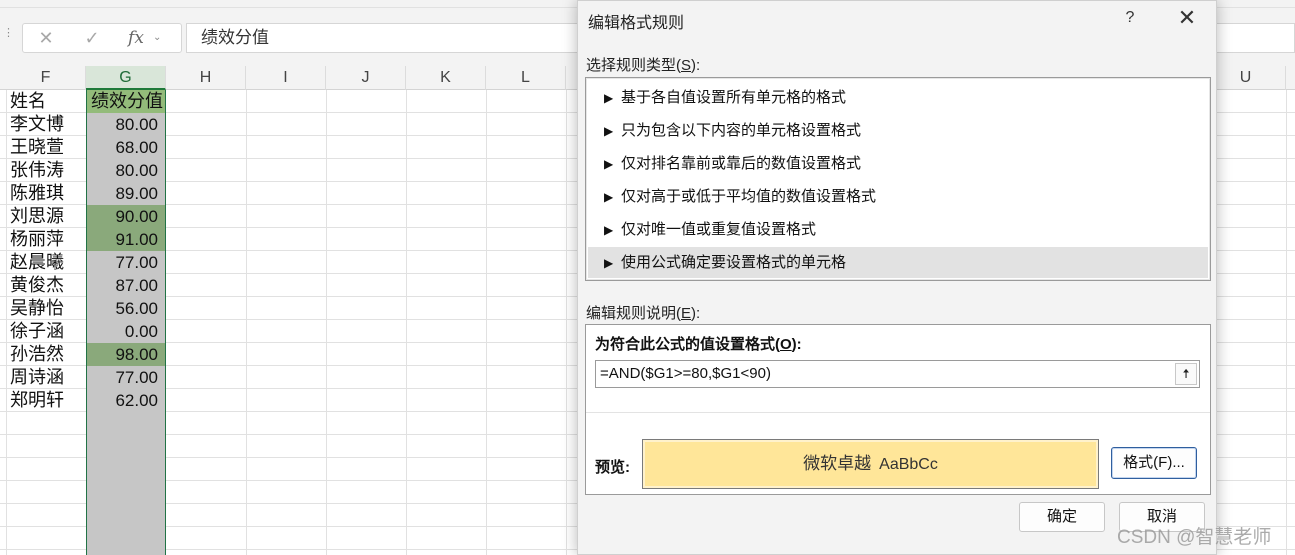  I want to click on formula-buttons: ✕ ✓ fx ⌄, so click(102, 38).